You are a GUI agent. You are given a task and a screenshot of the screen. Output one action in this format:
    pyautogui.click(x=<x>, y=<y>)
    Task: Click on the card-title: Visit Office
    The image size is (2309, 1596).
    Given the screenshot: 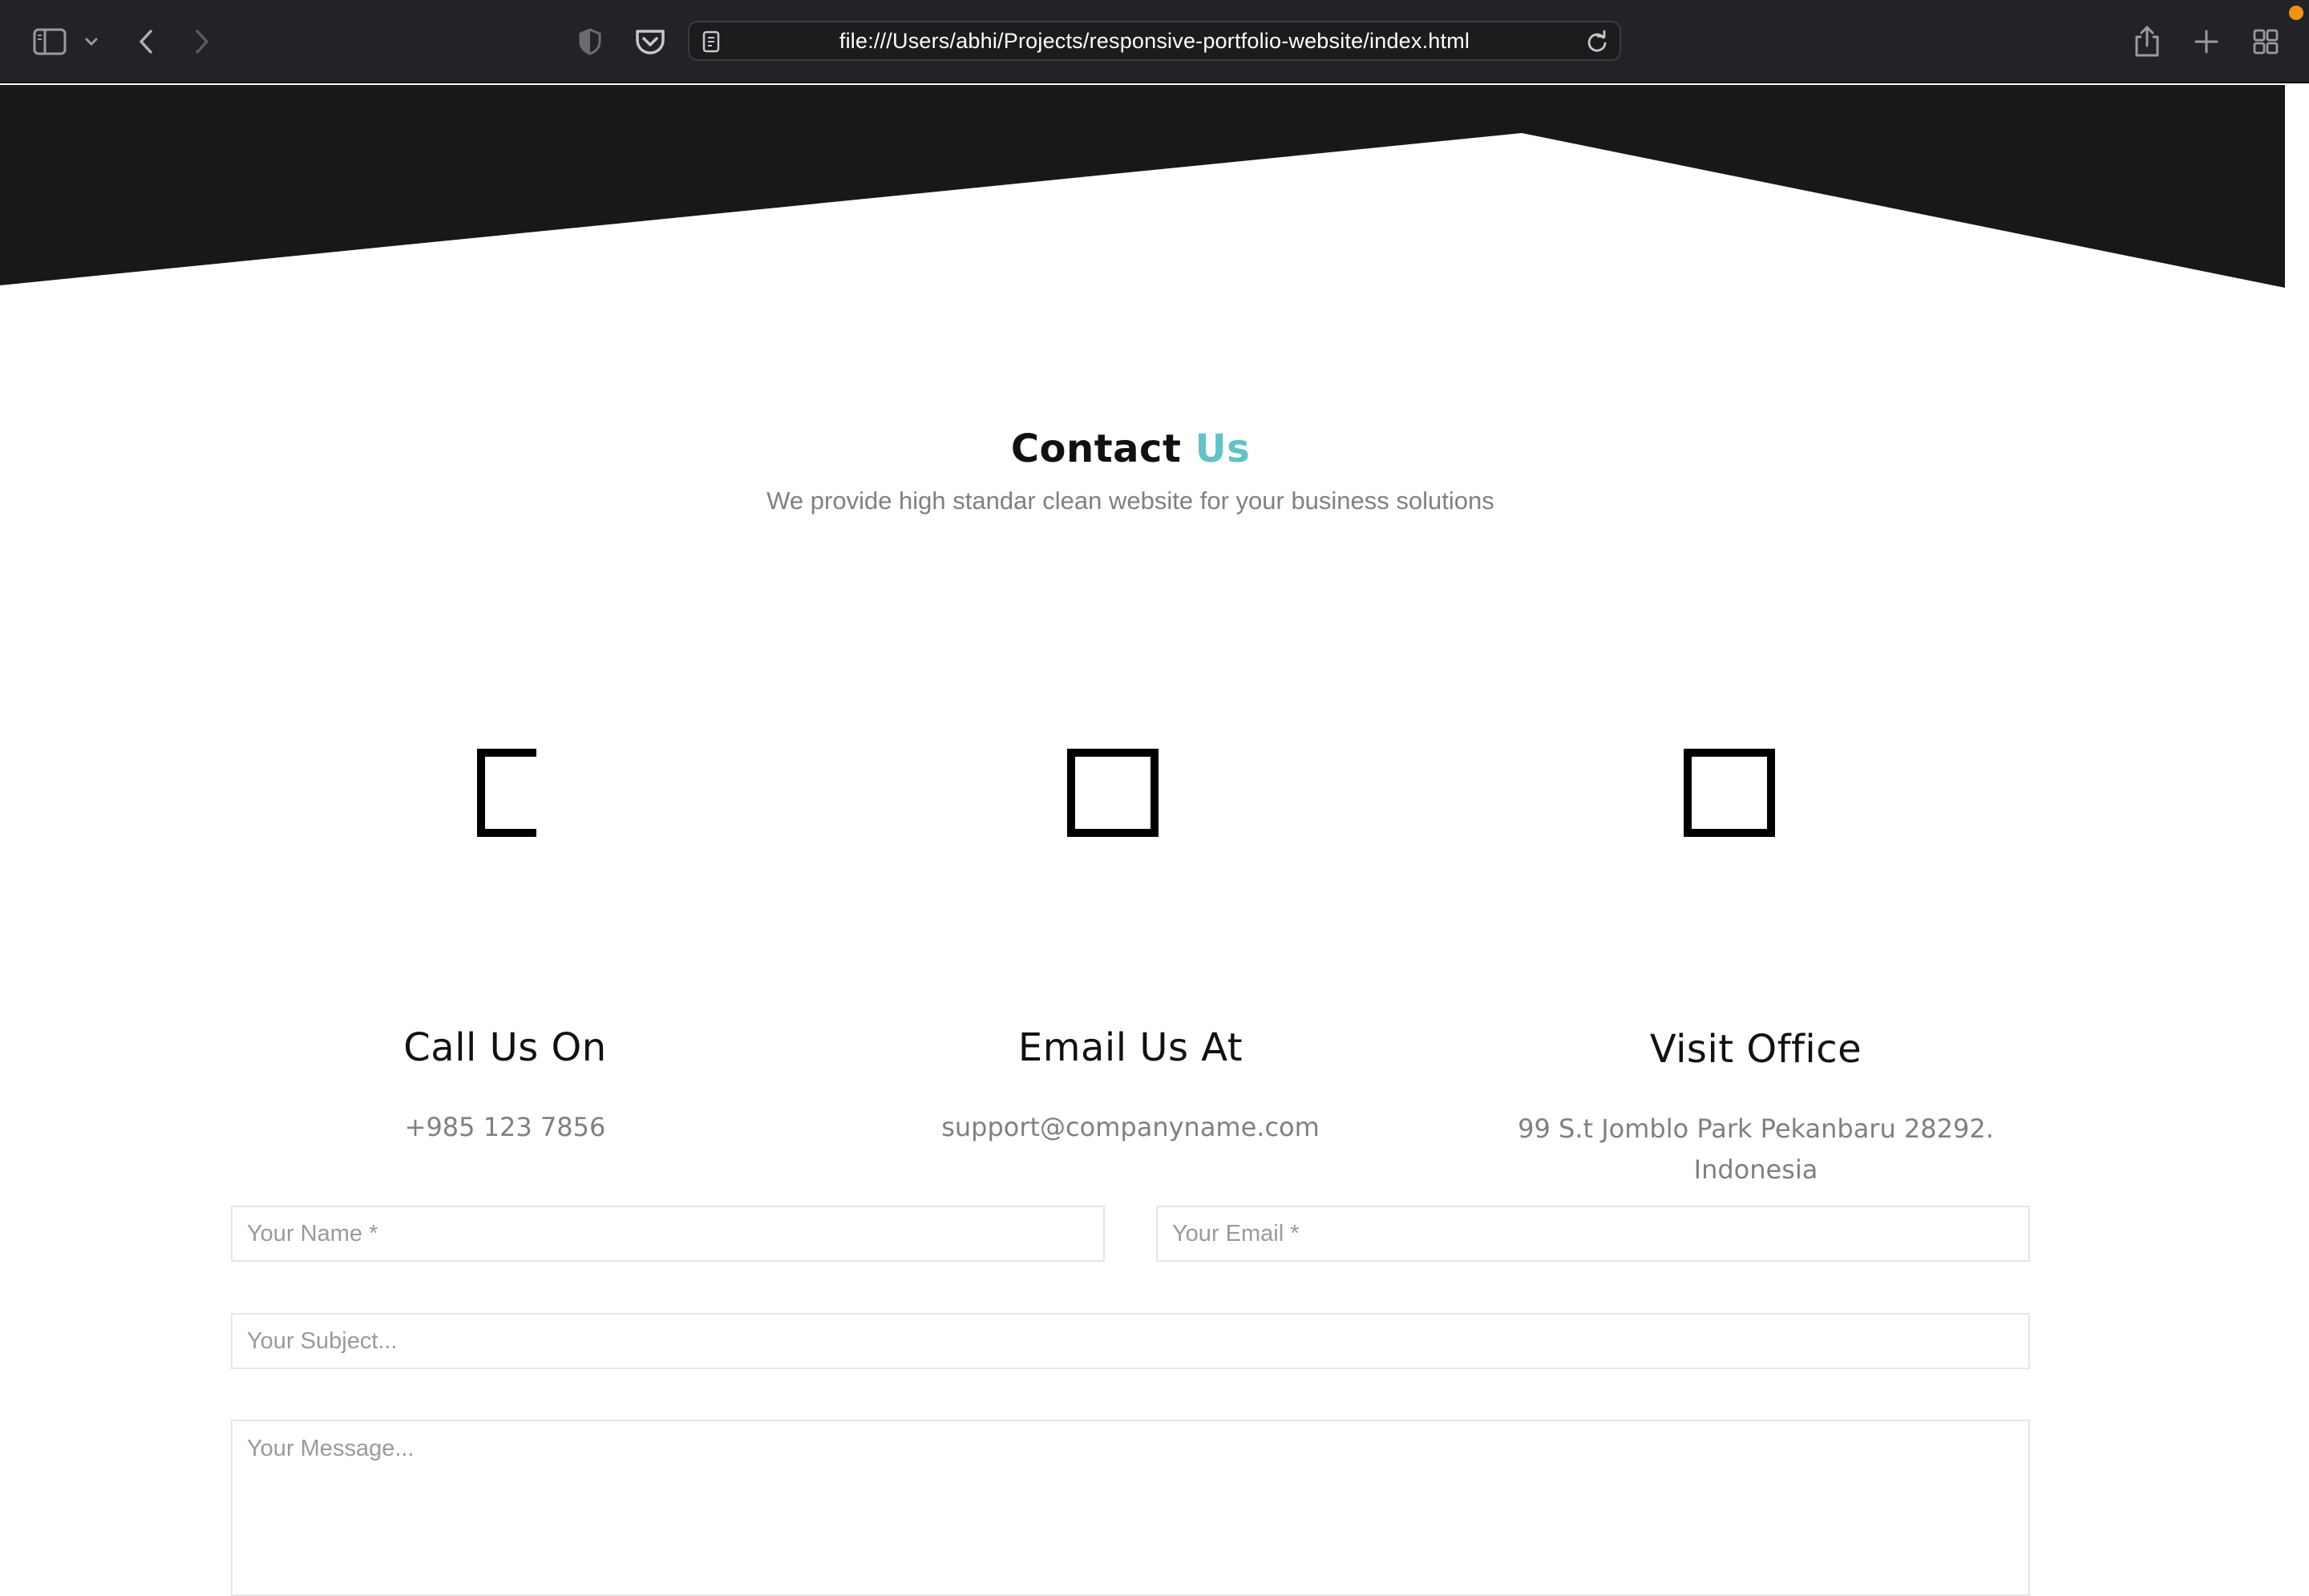 What is the action you would take?
    pyautogui.click(x=1755, y=1049)
    